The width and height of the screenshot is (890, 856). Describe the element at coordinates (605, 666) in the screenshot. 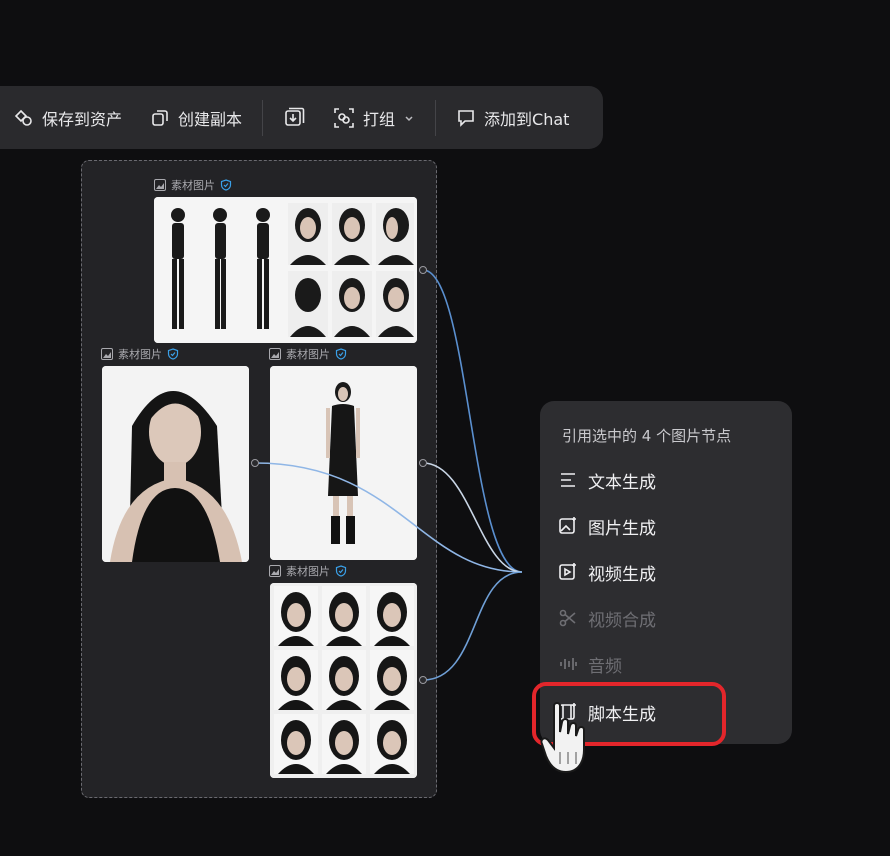

I see `menu-item-label: 音频` at that location.